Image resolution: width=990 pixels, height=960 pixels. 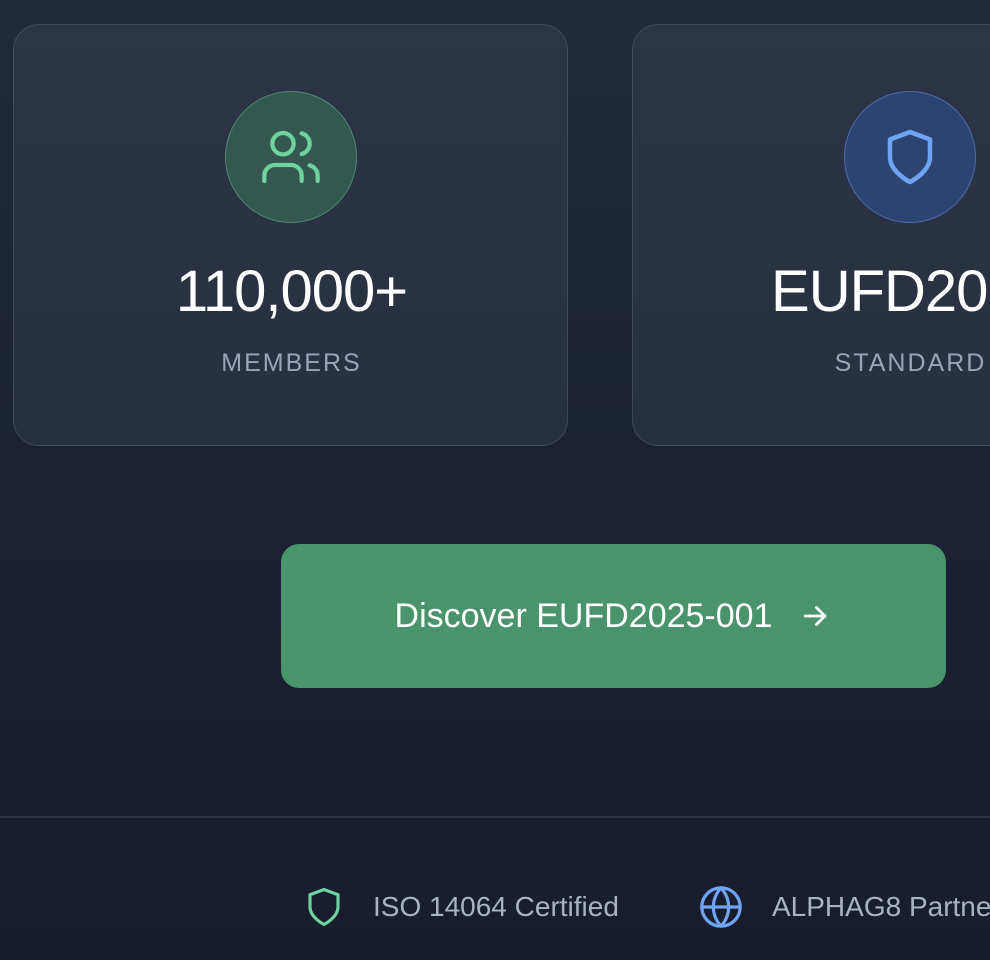 I want to click on members-icon-circle, so click(x=291, y=157).